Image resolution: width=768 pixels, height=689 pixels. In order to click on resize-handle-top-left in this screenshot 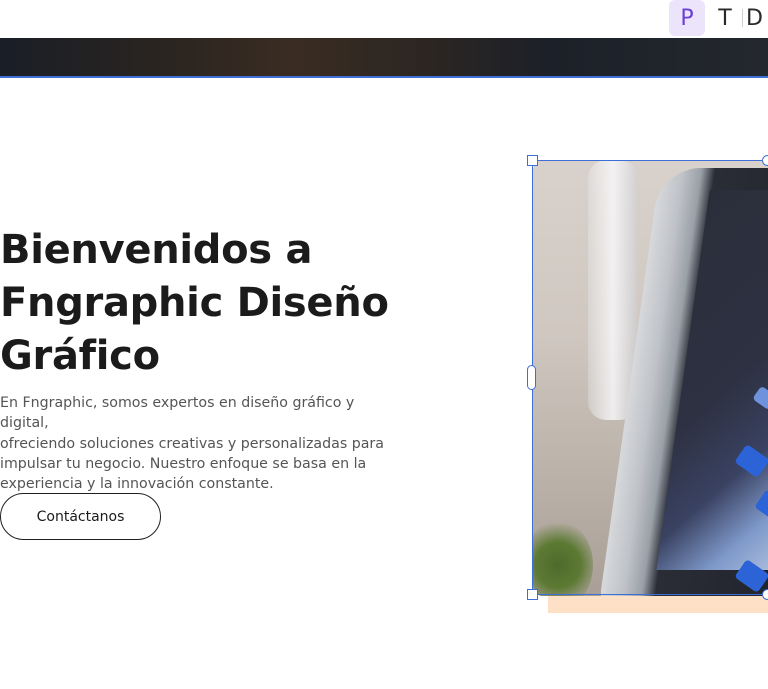, I will do `click(532, 160)`.